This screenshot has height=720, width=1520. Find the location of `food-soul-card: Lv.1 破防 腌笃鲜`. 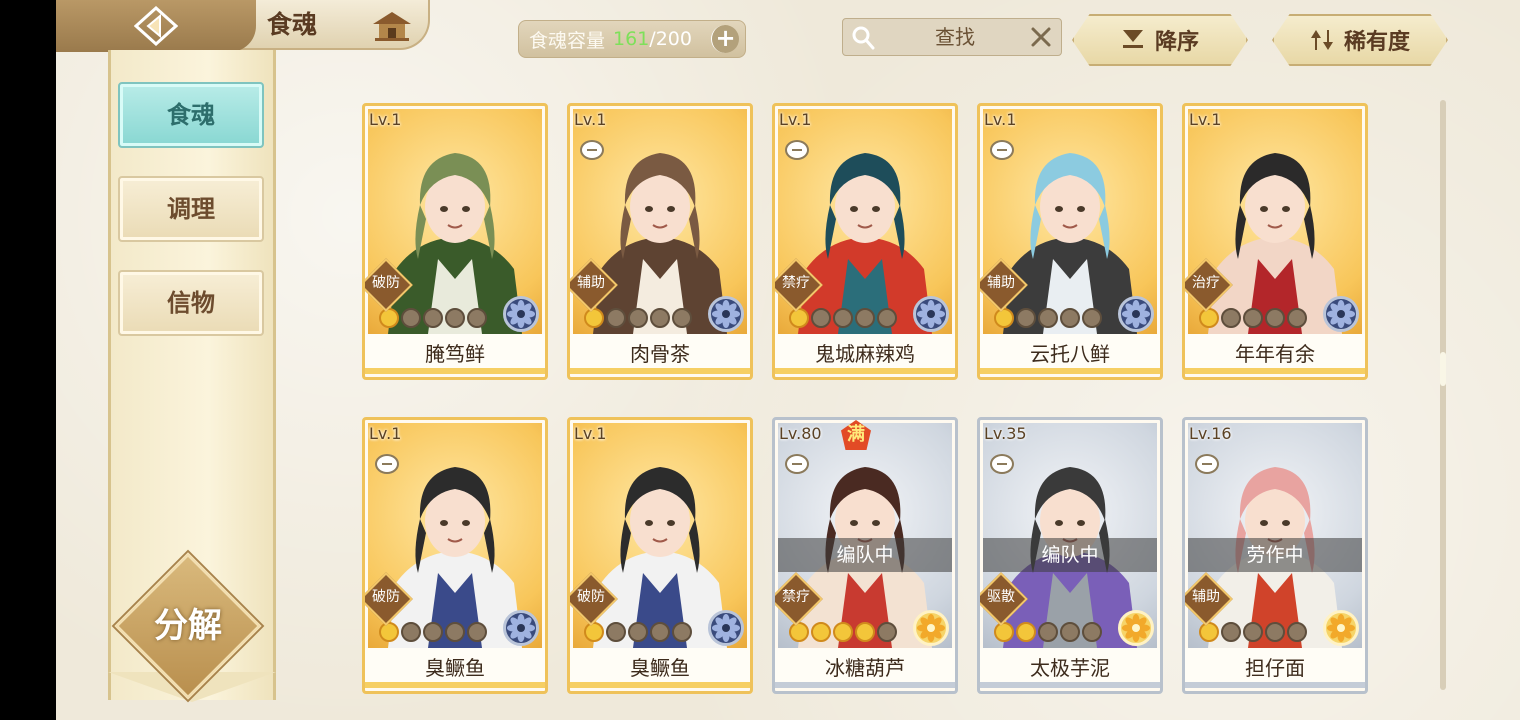

food-soul-card: Lv.1 破防 腌笃鲜 is located at coordinates (455, 241).